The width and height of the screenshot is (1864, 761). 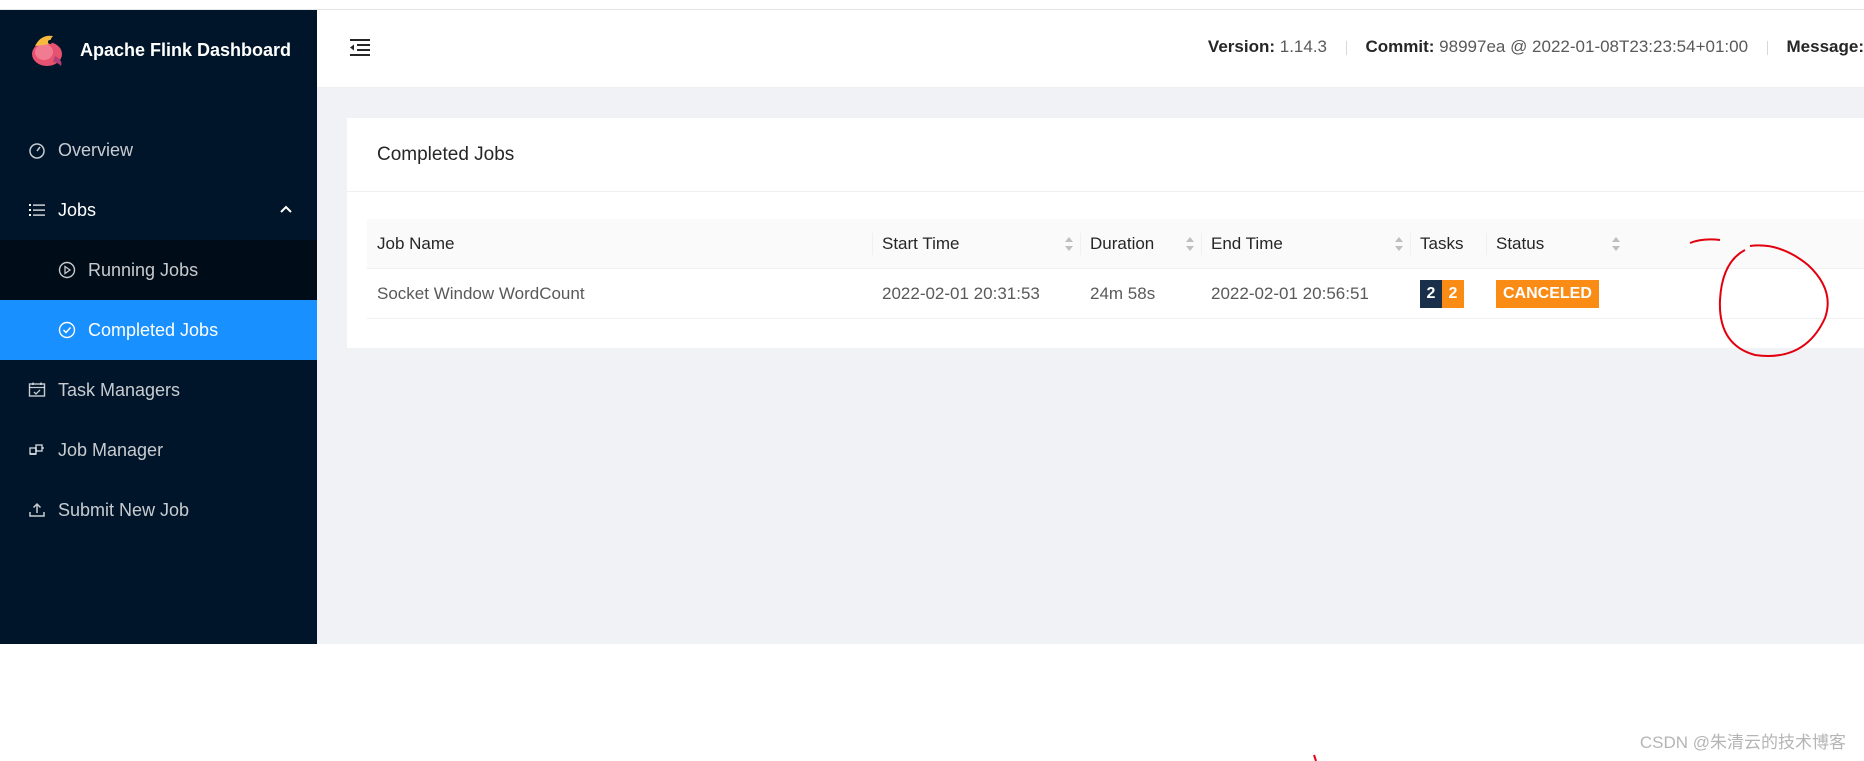 I want to click on sidebar-item-completed-jobs: Completed Jobs, so click(x=158, y=330).